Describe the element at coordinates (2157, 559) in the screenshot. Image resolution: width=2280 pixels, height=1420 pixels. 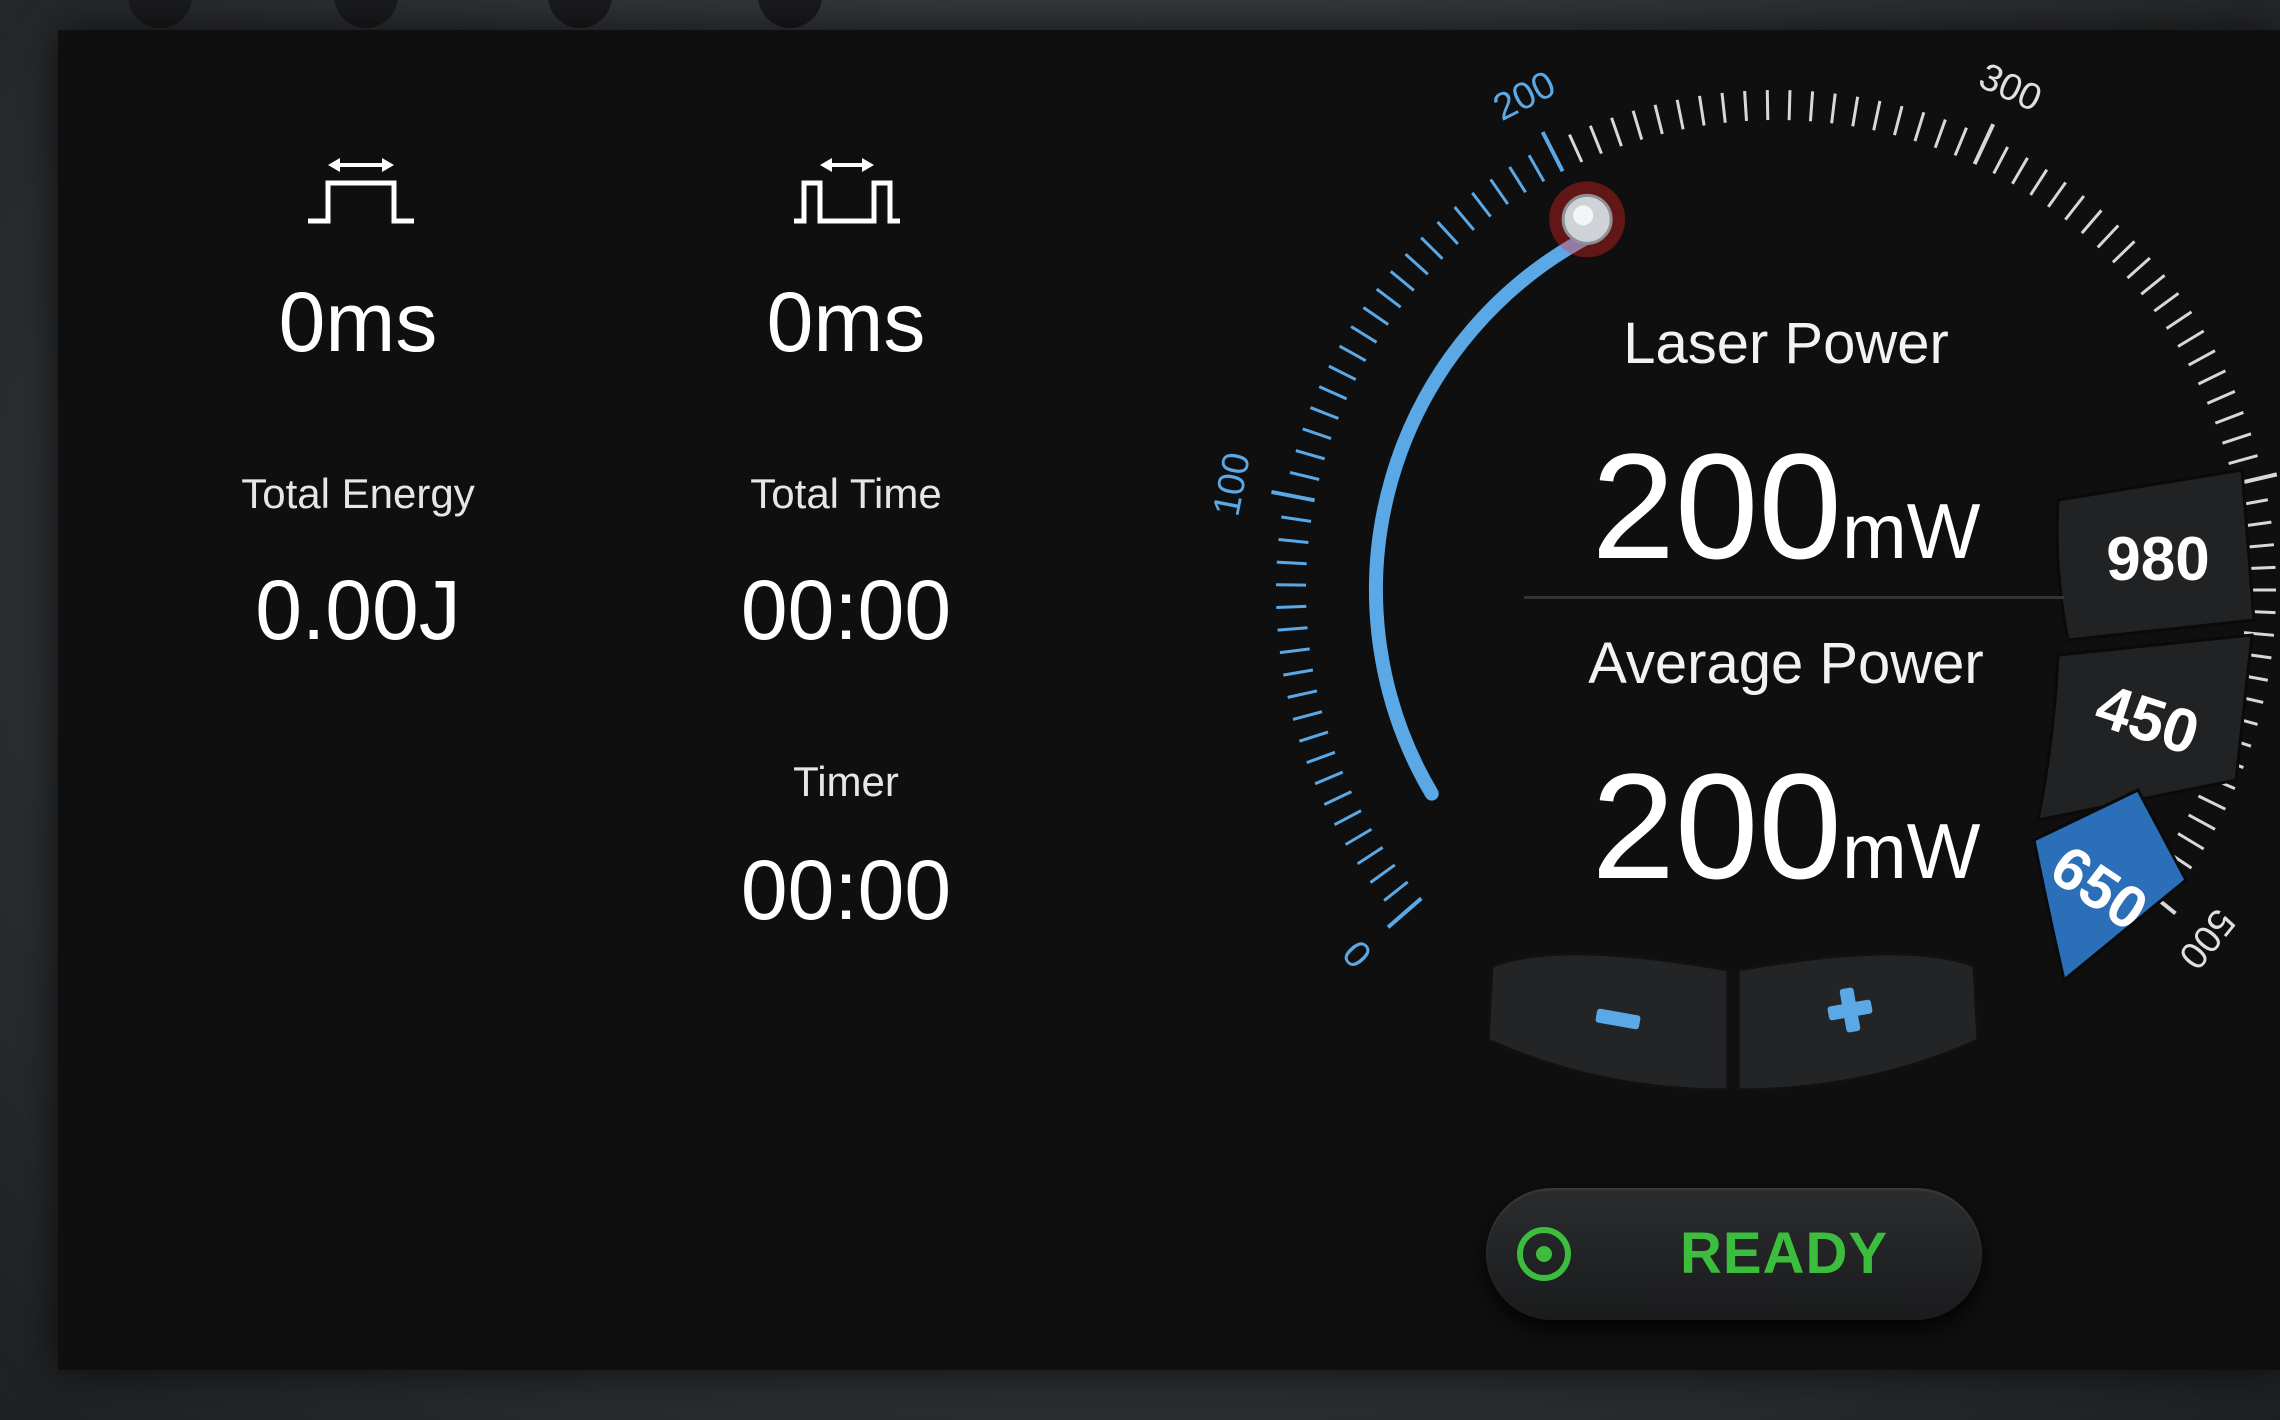
I see `wavelength-980-label: 980` at that location.